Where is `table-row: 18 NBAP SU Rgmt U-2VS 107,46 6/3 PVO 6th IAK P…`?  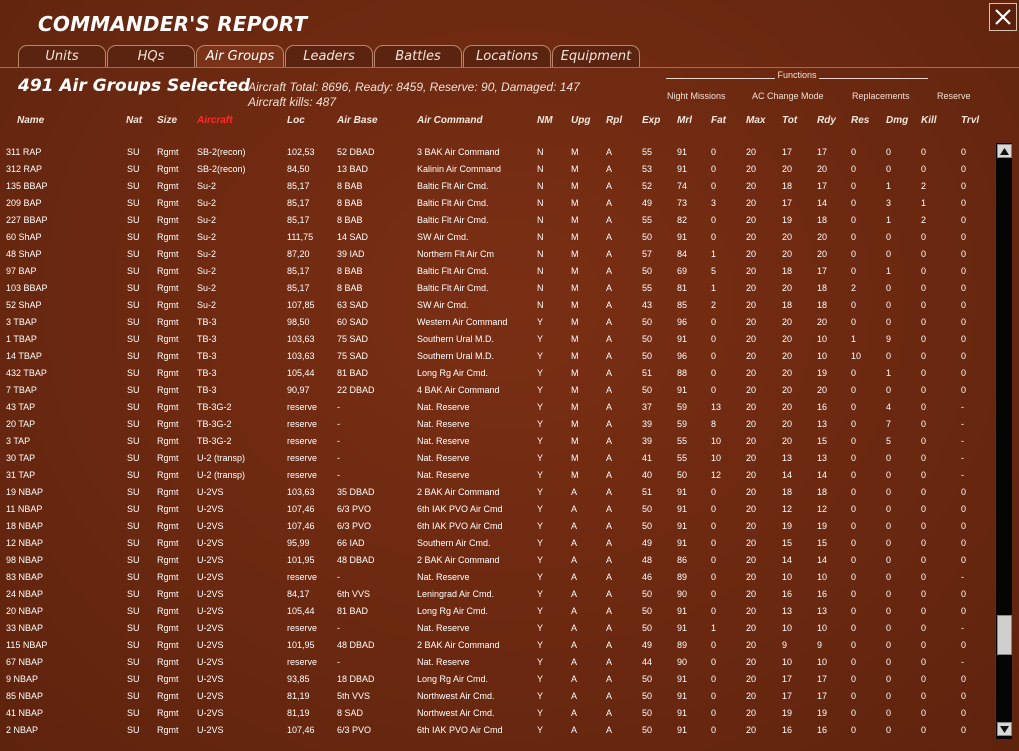 table-row: 18 NBAP SU Rgmt U-2VS 107,46 6/3 PVO 6th IAK P… is located at coordinates (497, 526).